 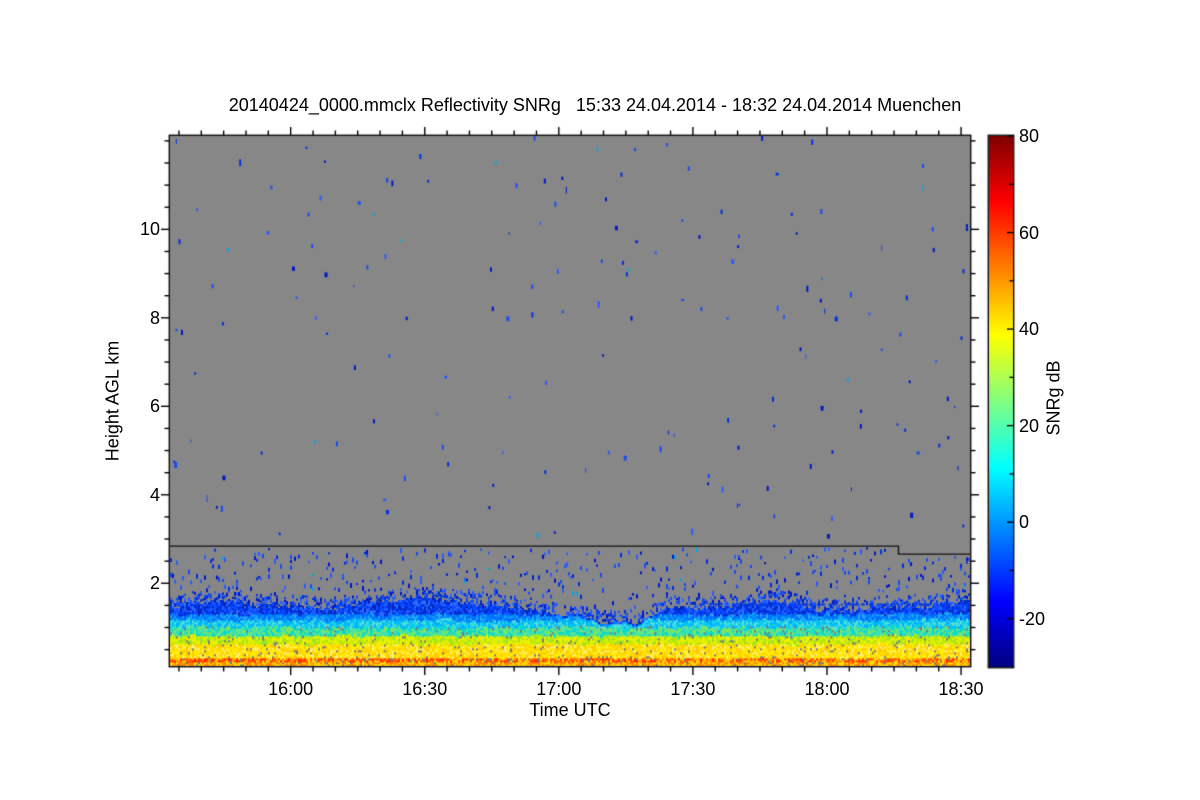 I want to click on colorbar-tick-label: 40, so click(x=1029, y=329).